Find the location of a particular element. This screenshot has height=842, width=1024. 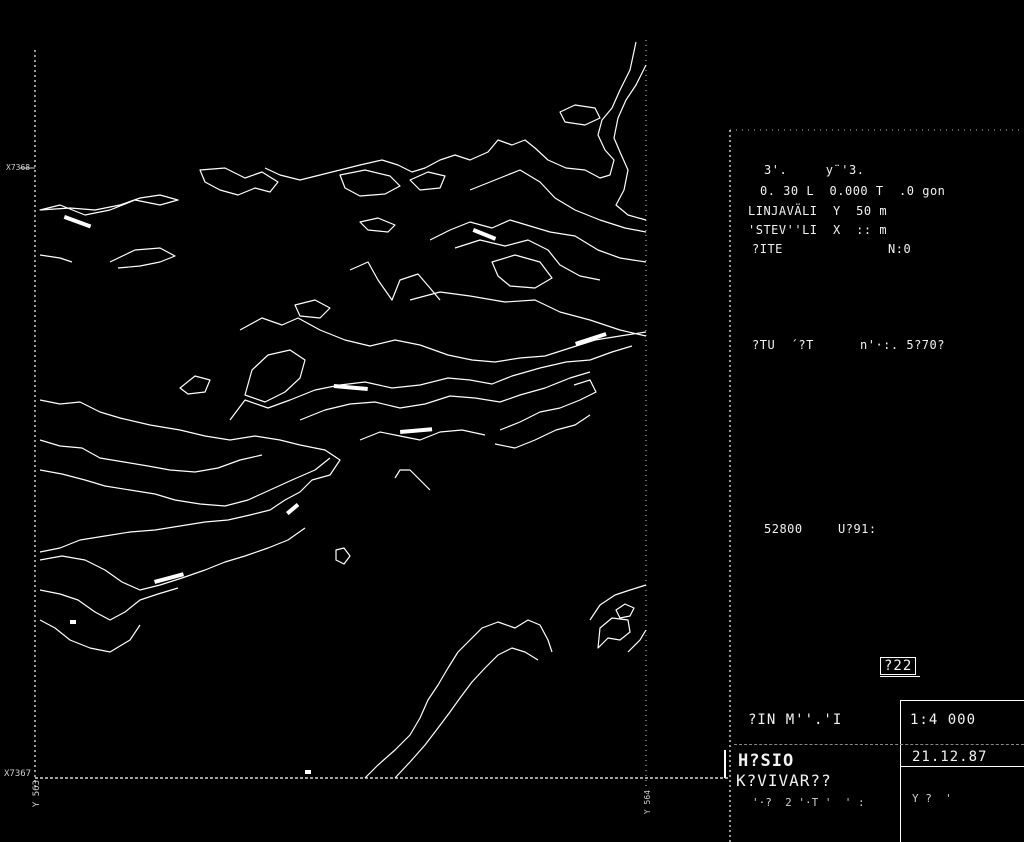

contour-k is located at coordinates (527, 260).